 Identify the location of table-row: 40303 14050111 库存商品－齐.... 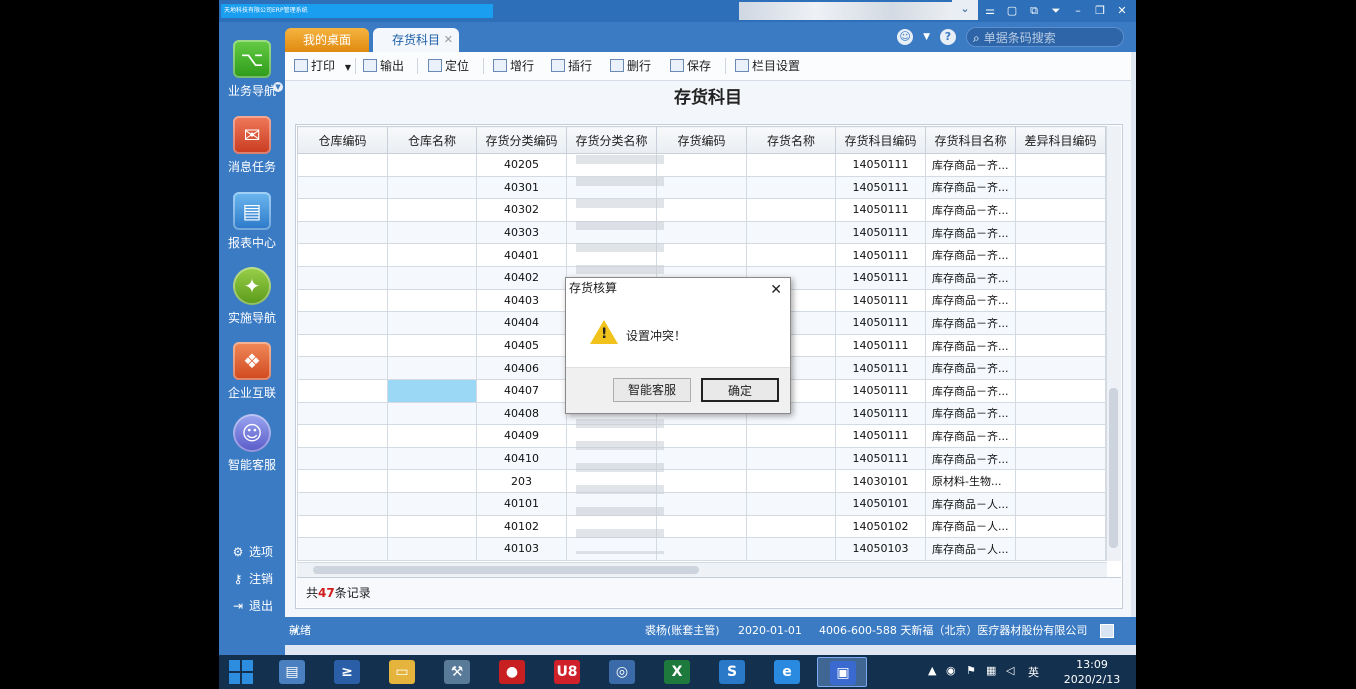
(701, 232).